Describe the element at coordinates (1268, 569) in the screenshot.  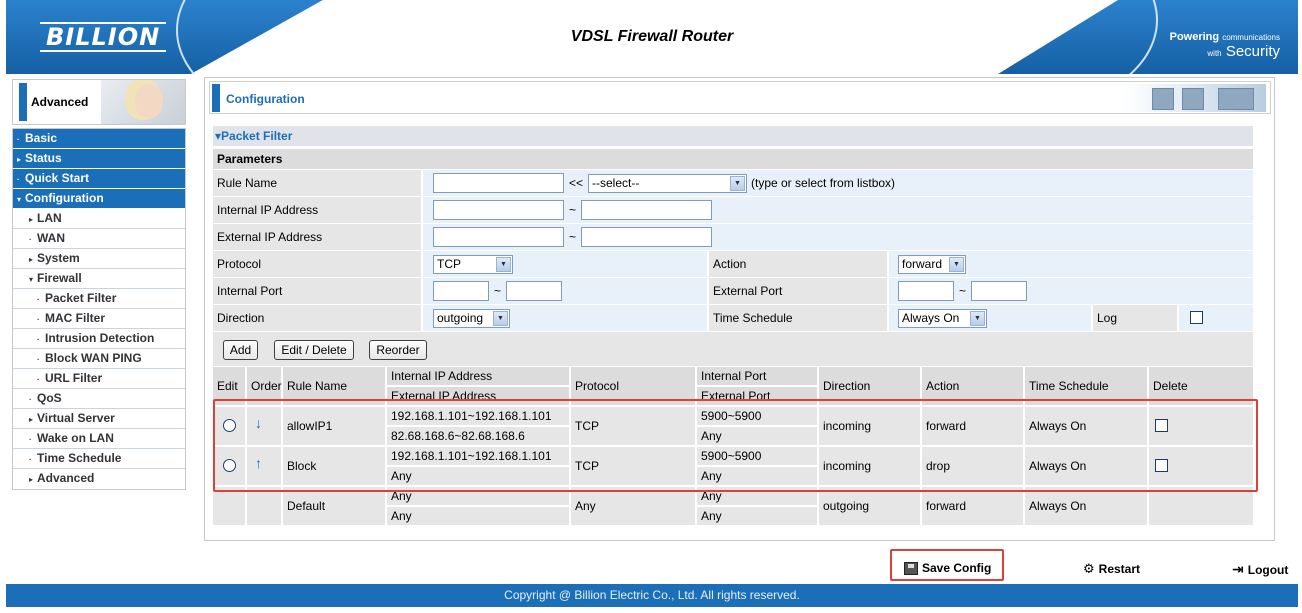
I see `logout-label: Logout` at that location.